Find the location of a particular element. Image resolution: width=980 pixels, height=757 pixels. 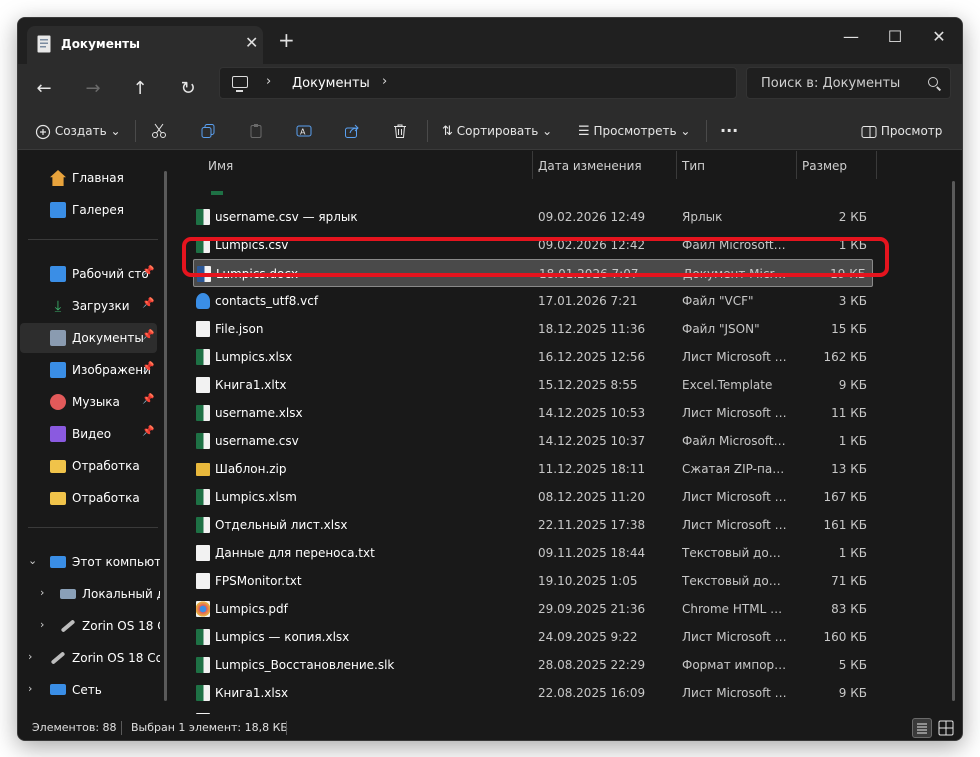

more-options-button: ··· is located at coordinates (729, 131).